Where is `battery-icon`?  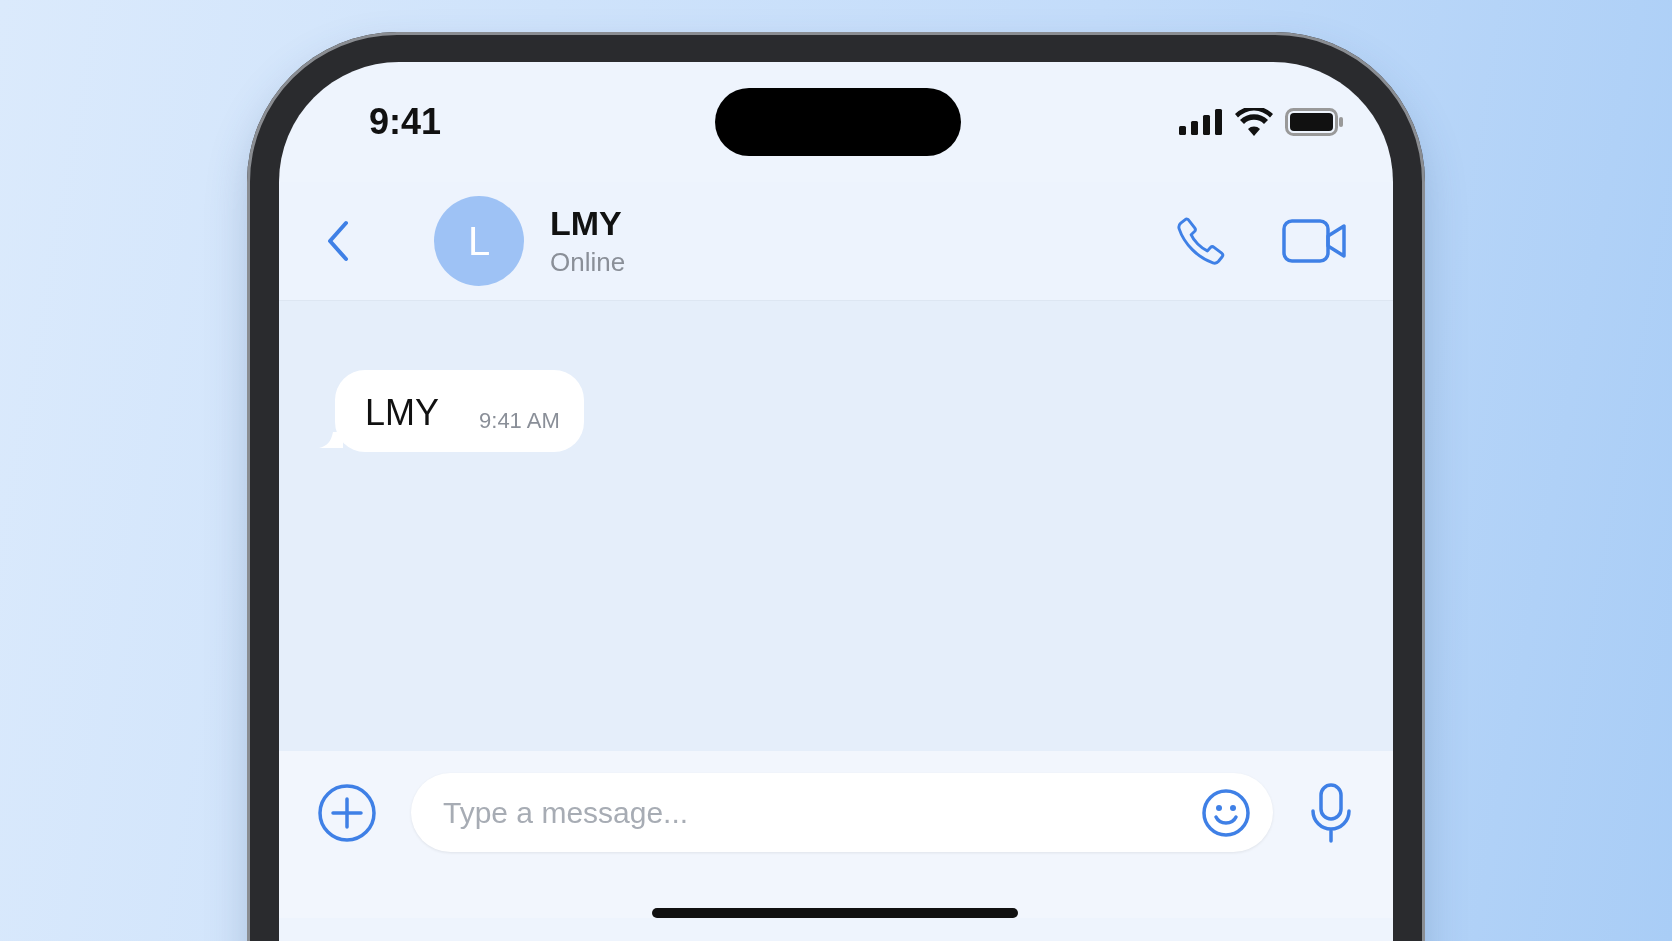
battery-icon is located at coordinates (1314, 122).